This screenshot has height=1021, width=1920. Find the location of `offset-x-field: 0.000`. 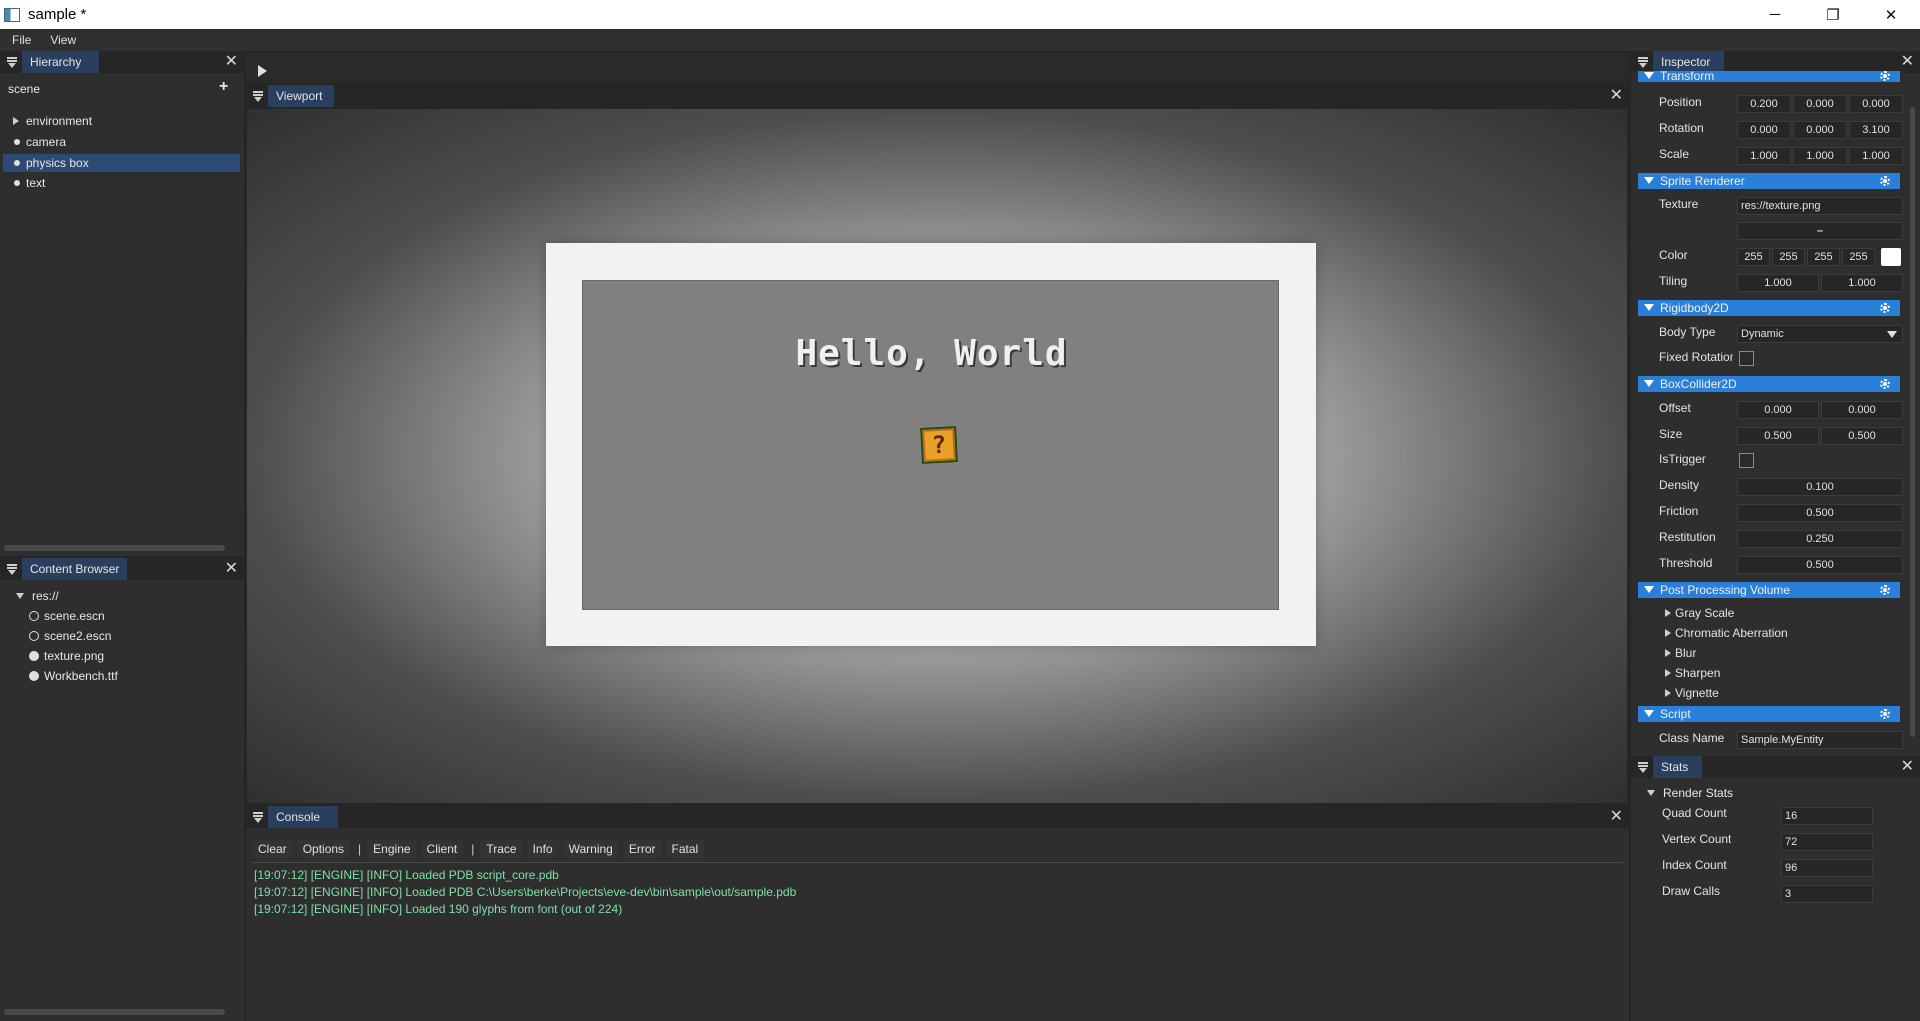

offset-x-field: 0.000 is located at coordinates (1778, 410).